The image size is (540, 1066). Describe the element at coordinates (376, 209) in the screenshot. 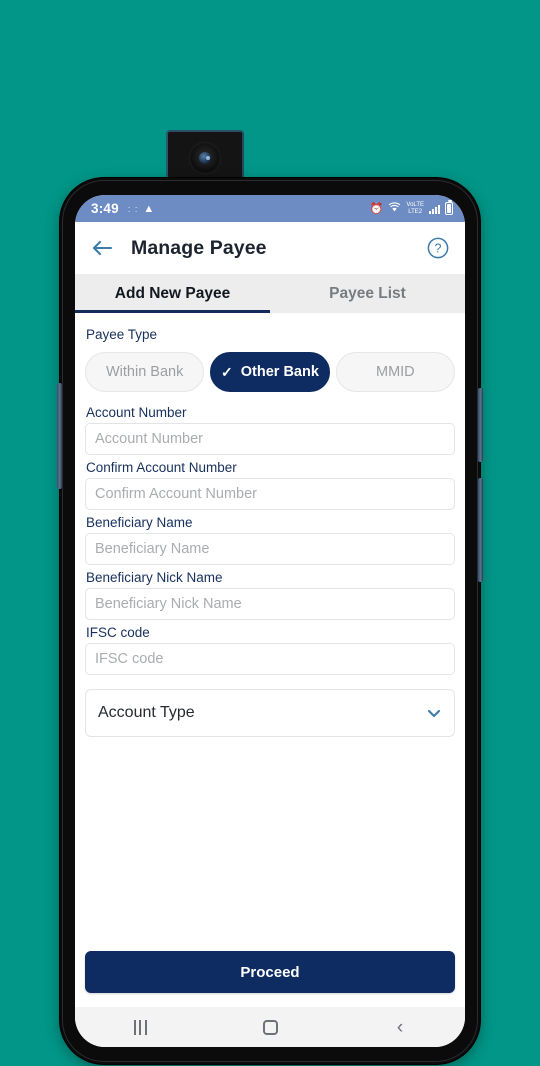

I see `alarm-clock-icon: ⏰` at that location.